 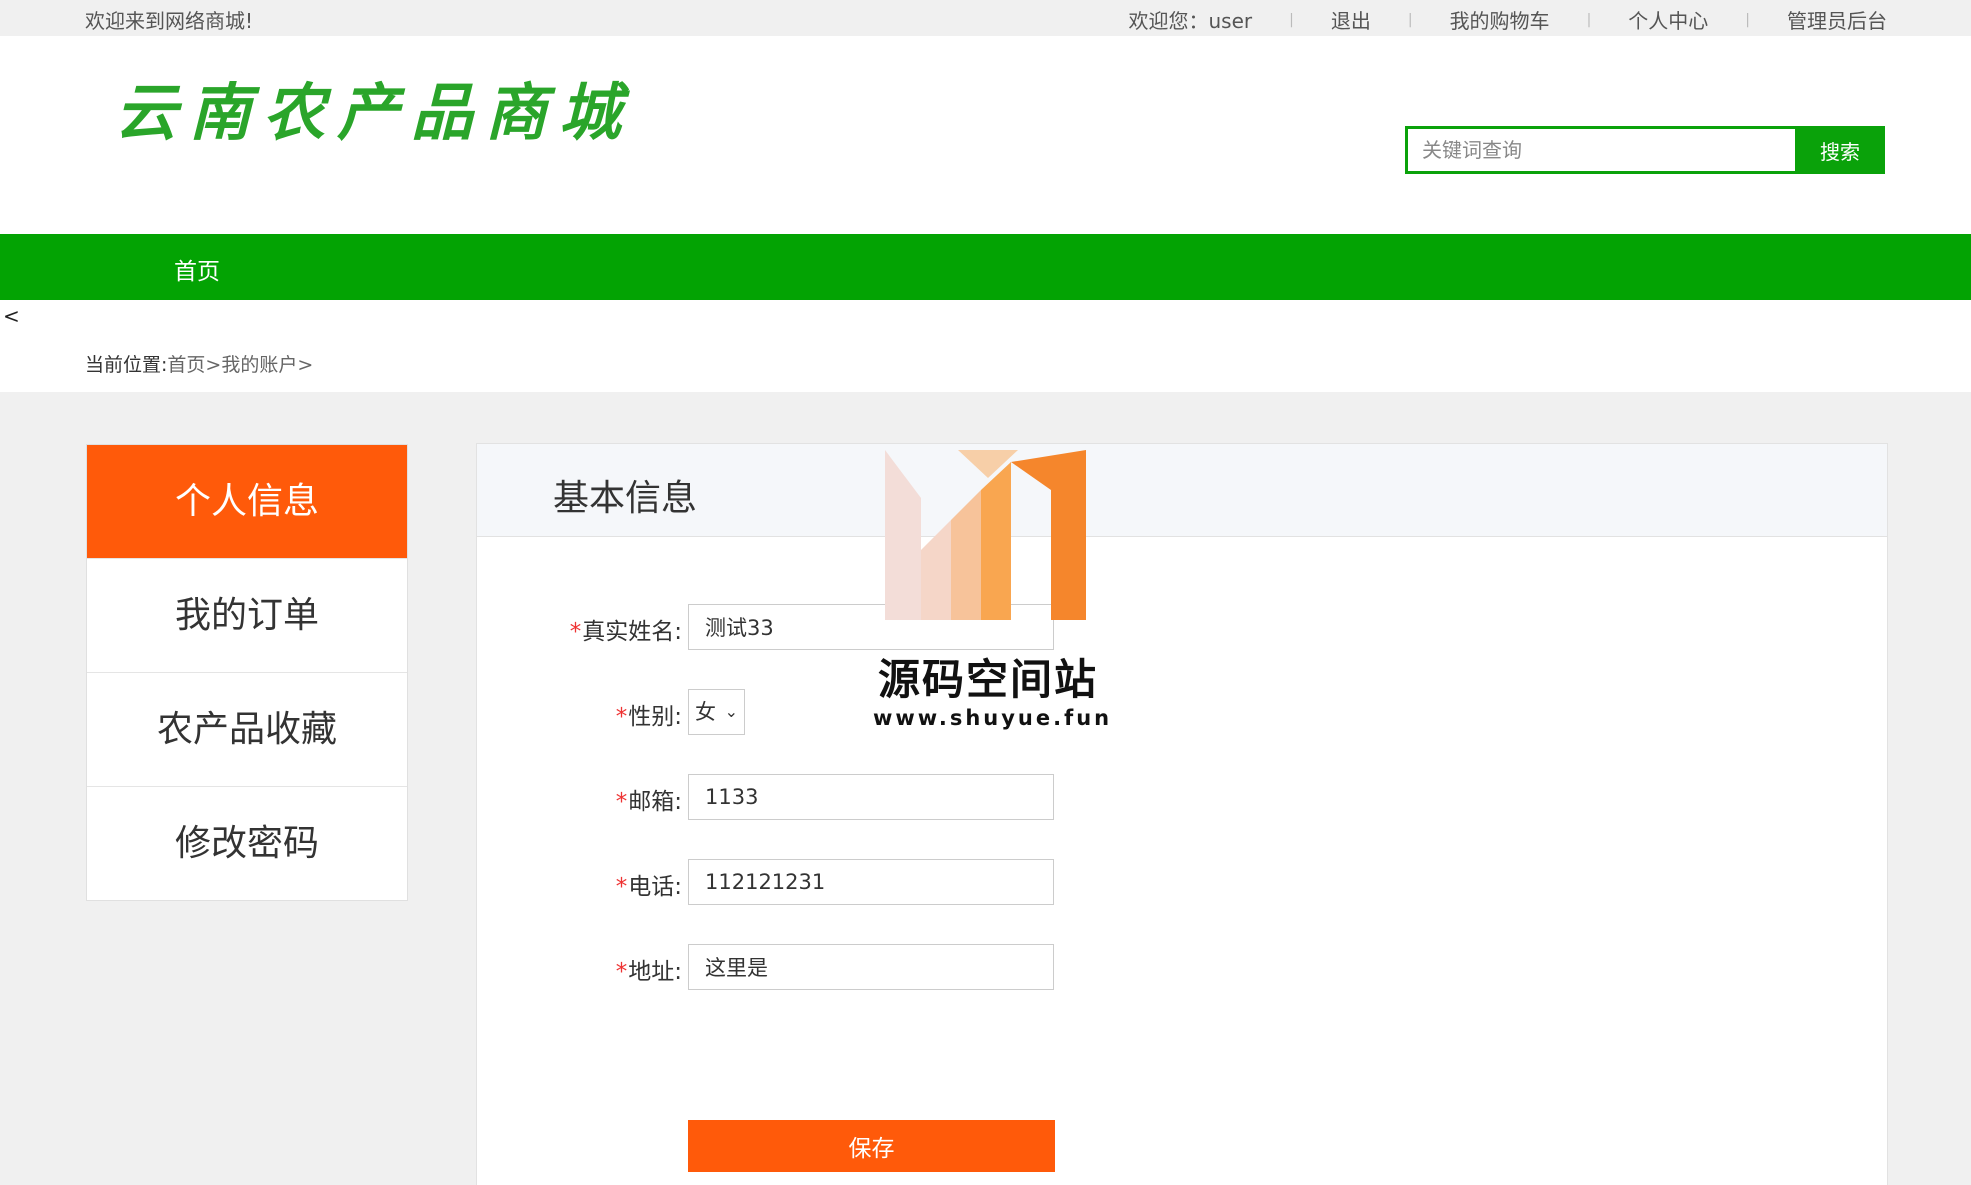 I want to click on watermark: 源码空间站 www.shuyue.fun, so click(x=993, y=595).